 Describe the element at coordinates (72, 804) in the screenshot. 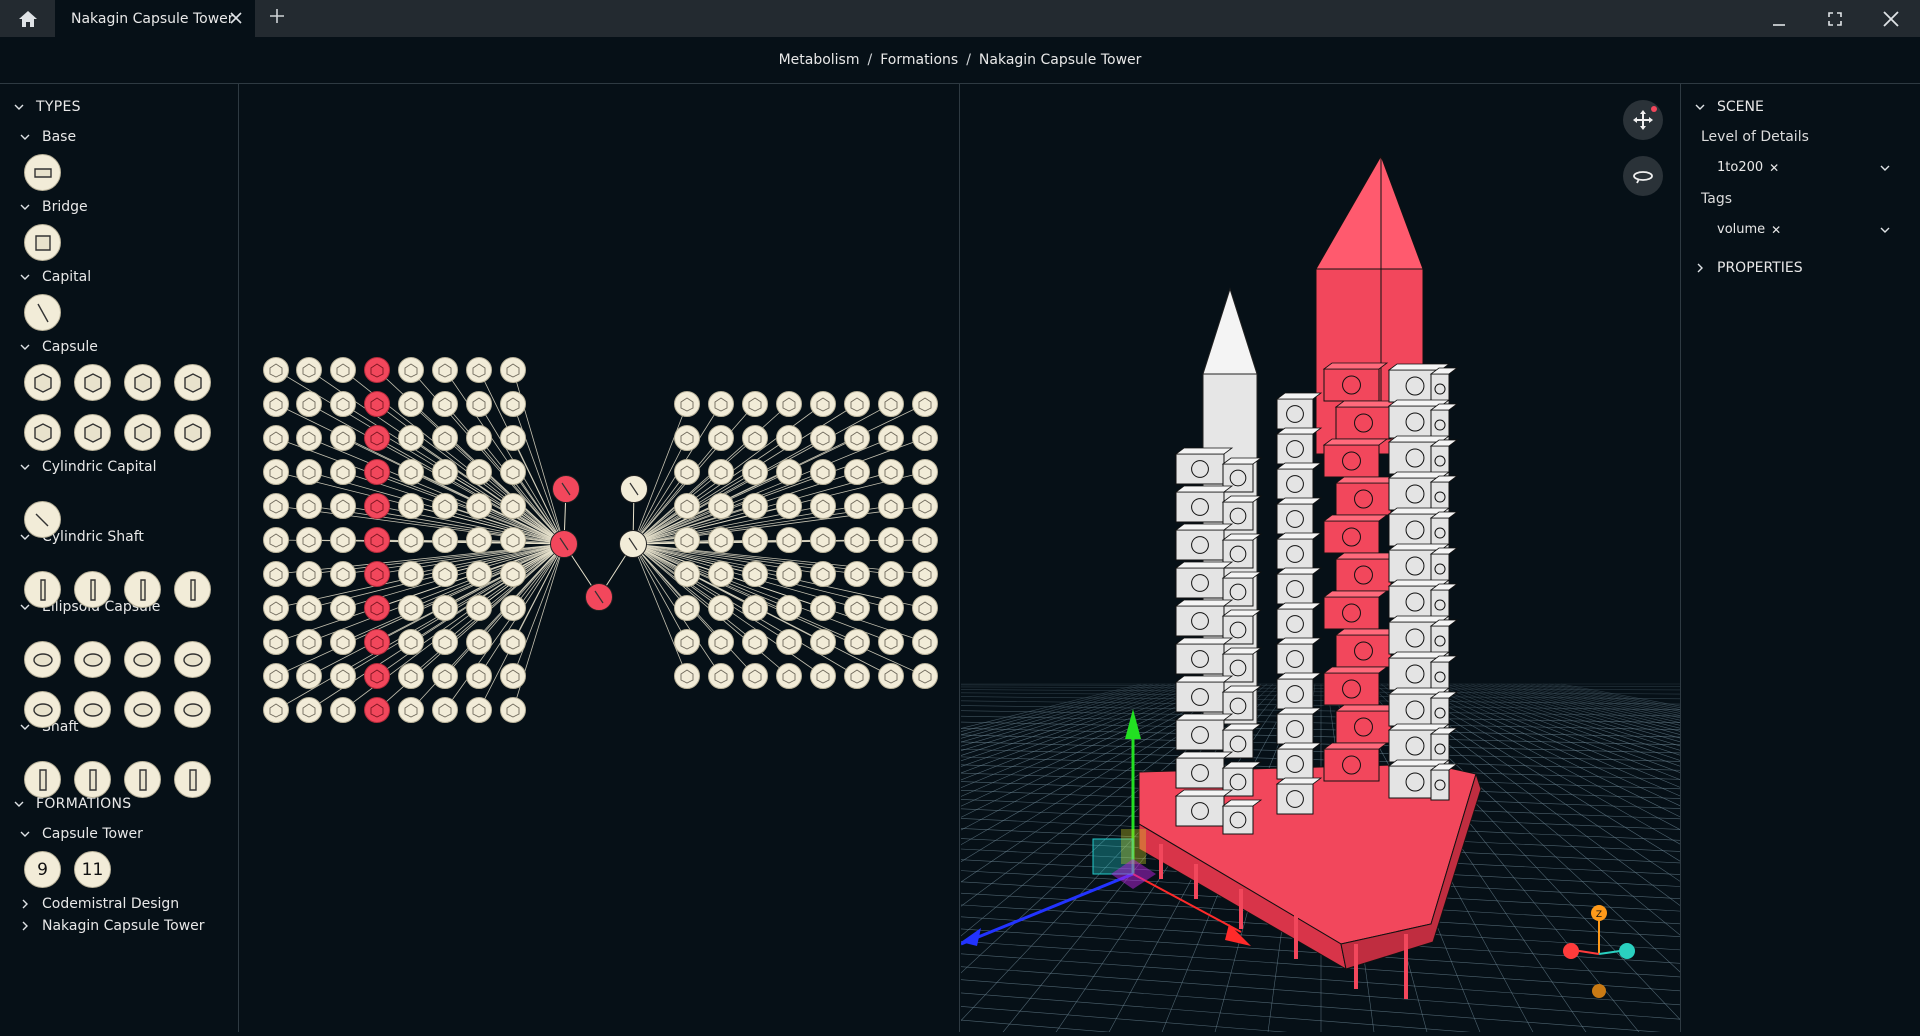

I see `formations-section-header: FORMATIONS` at that location.